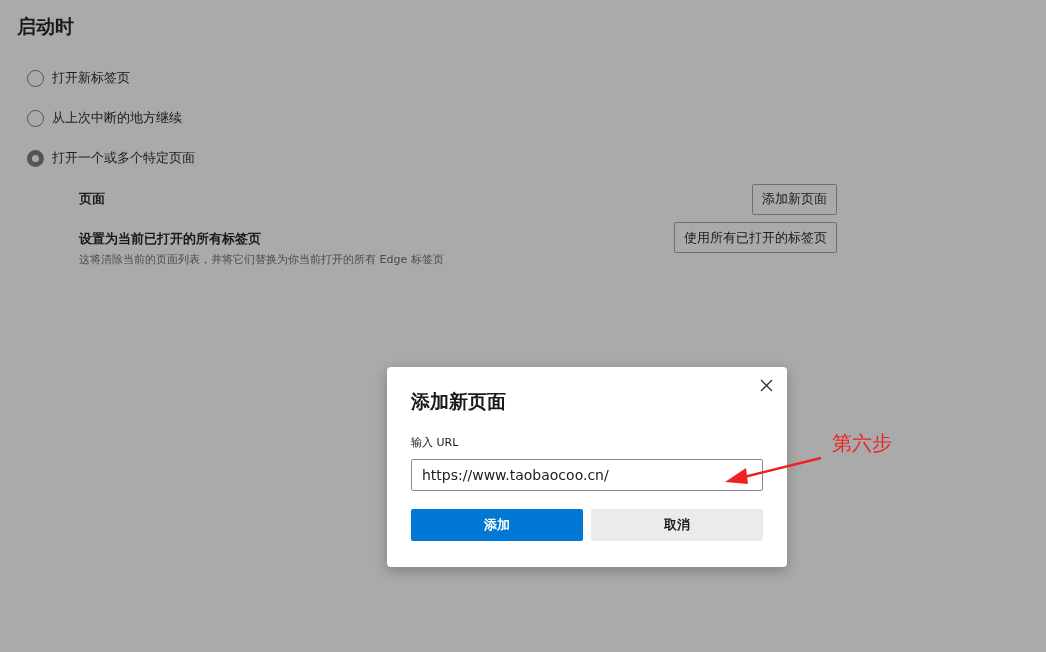  Describe the element at coordinates (755, 237) in the screenshot. I see `use-open-tabs-button: 使用所有已打开的标签页` at that location.